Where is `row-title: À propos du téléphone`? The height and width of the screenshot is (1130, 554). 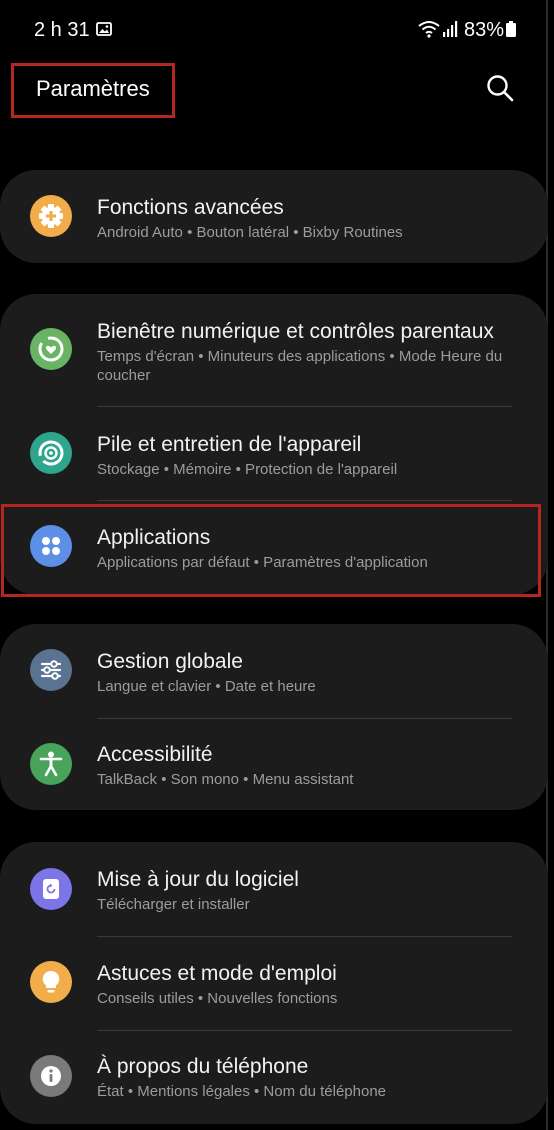
row-title: À propos du téléphone is located at coordinates (203, 1066).